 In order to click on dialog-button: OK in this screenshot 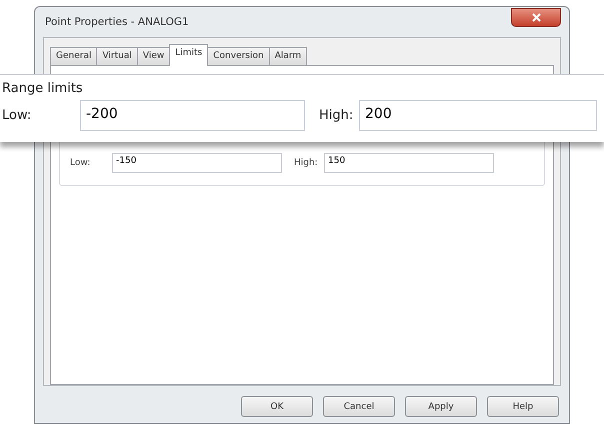, I will do `click(277, 406)`.